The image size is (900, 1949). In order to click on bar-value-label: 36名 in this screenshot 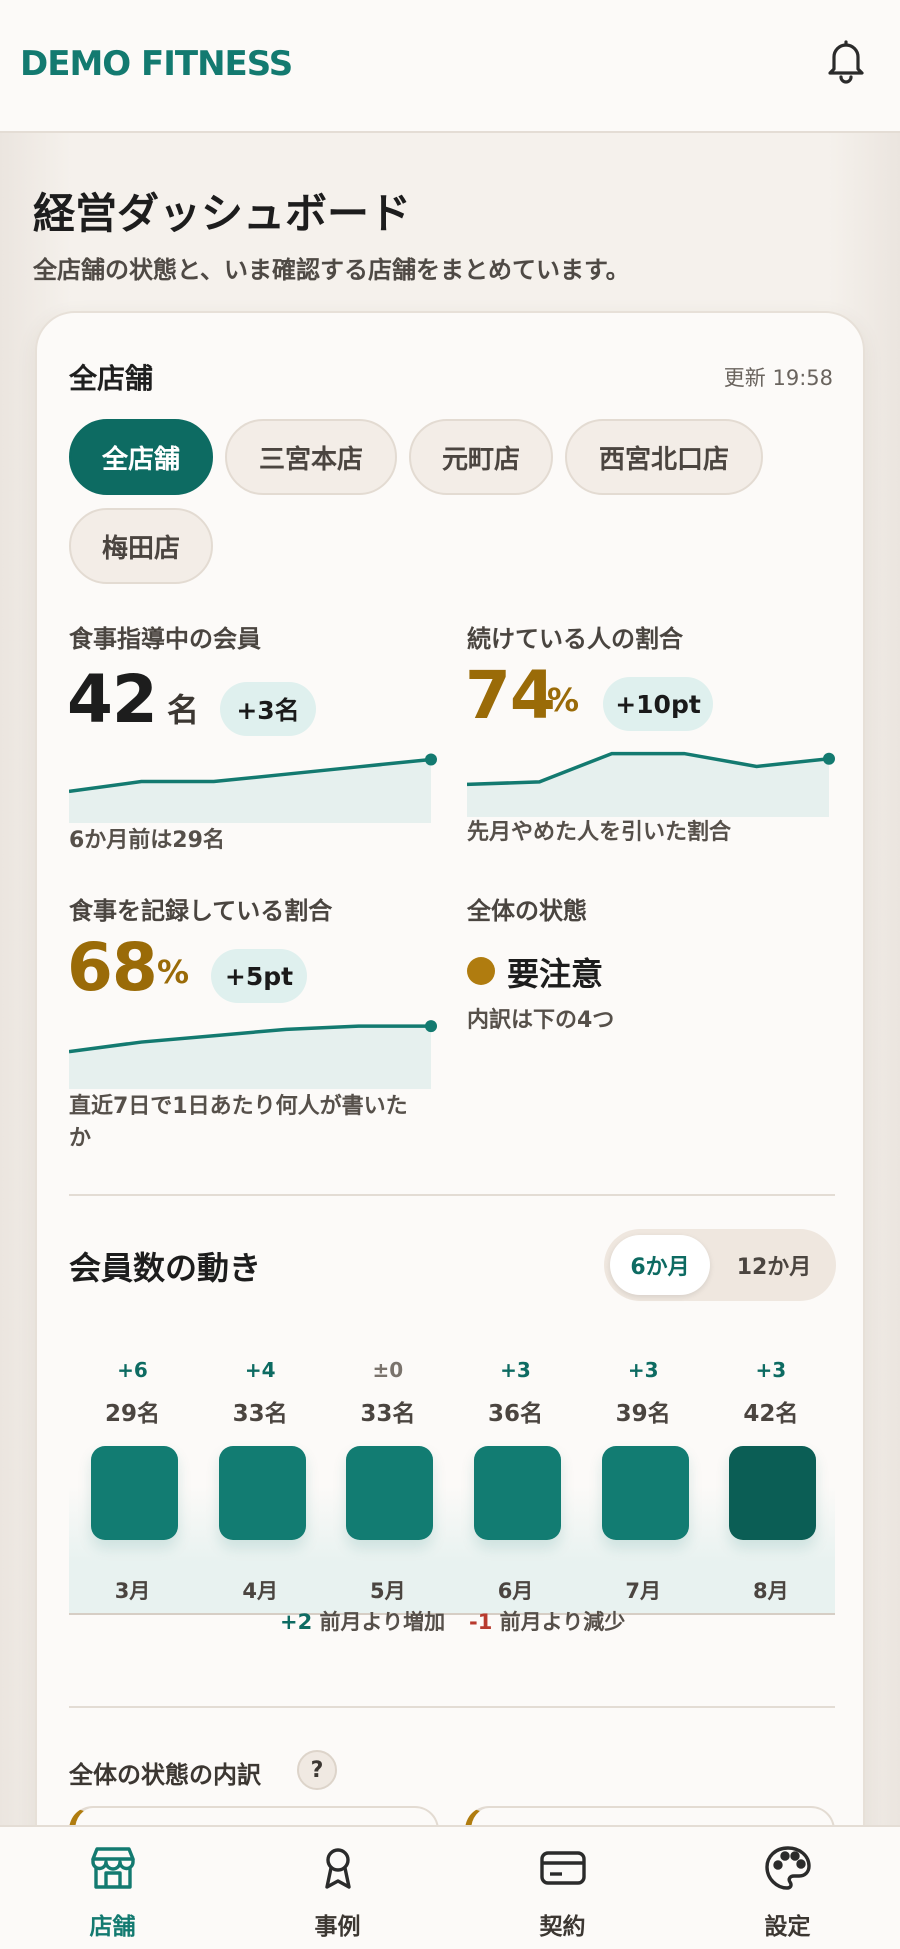, I will do `click(515, 1414)`.